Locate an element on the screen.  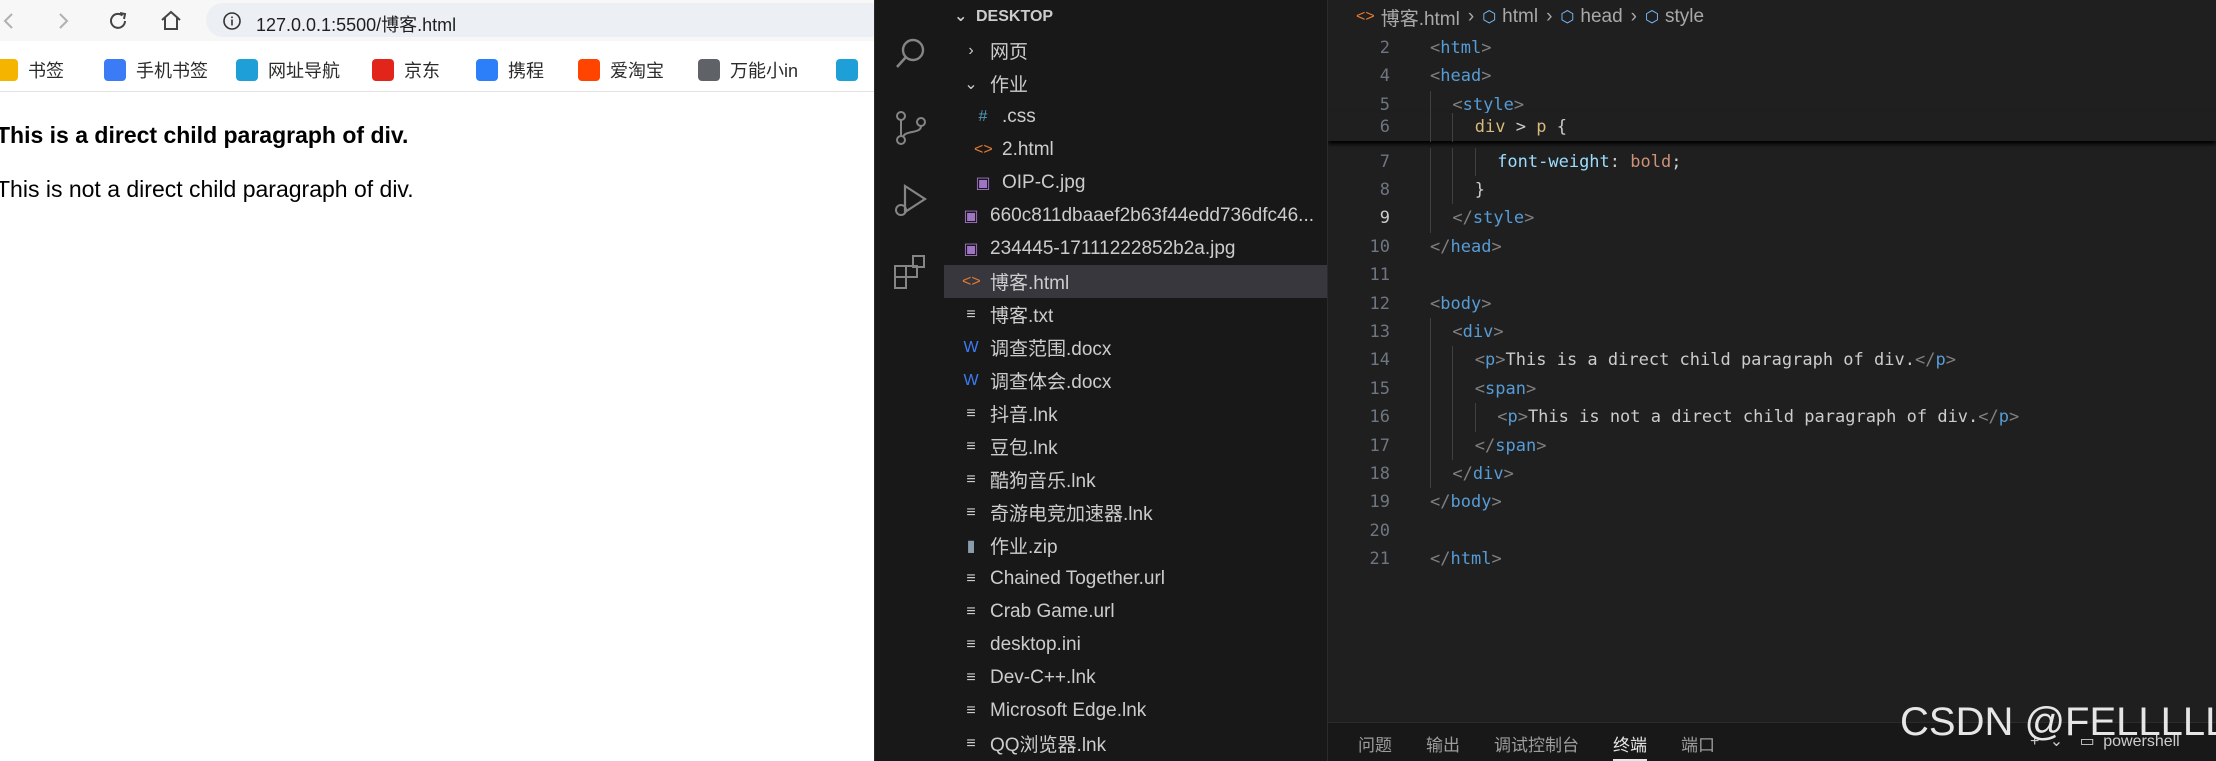
breadcrumb-item: head is located at coordinates (1601, 17).